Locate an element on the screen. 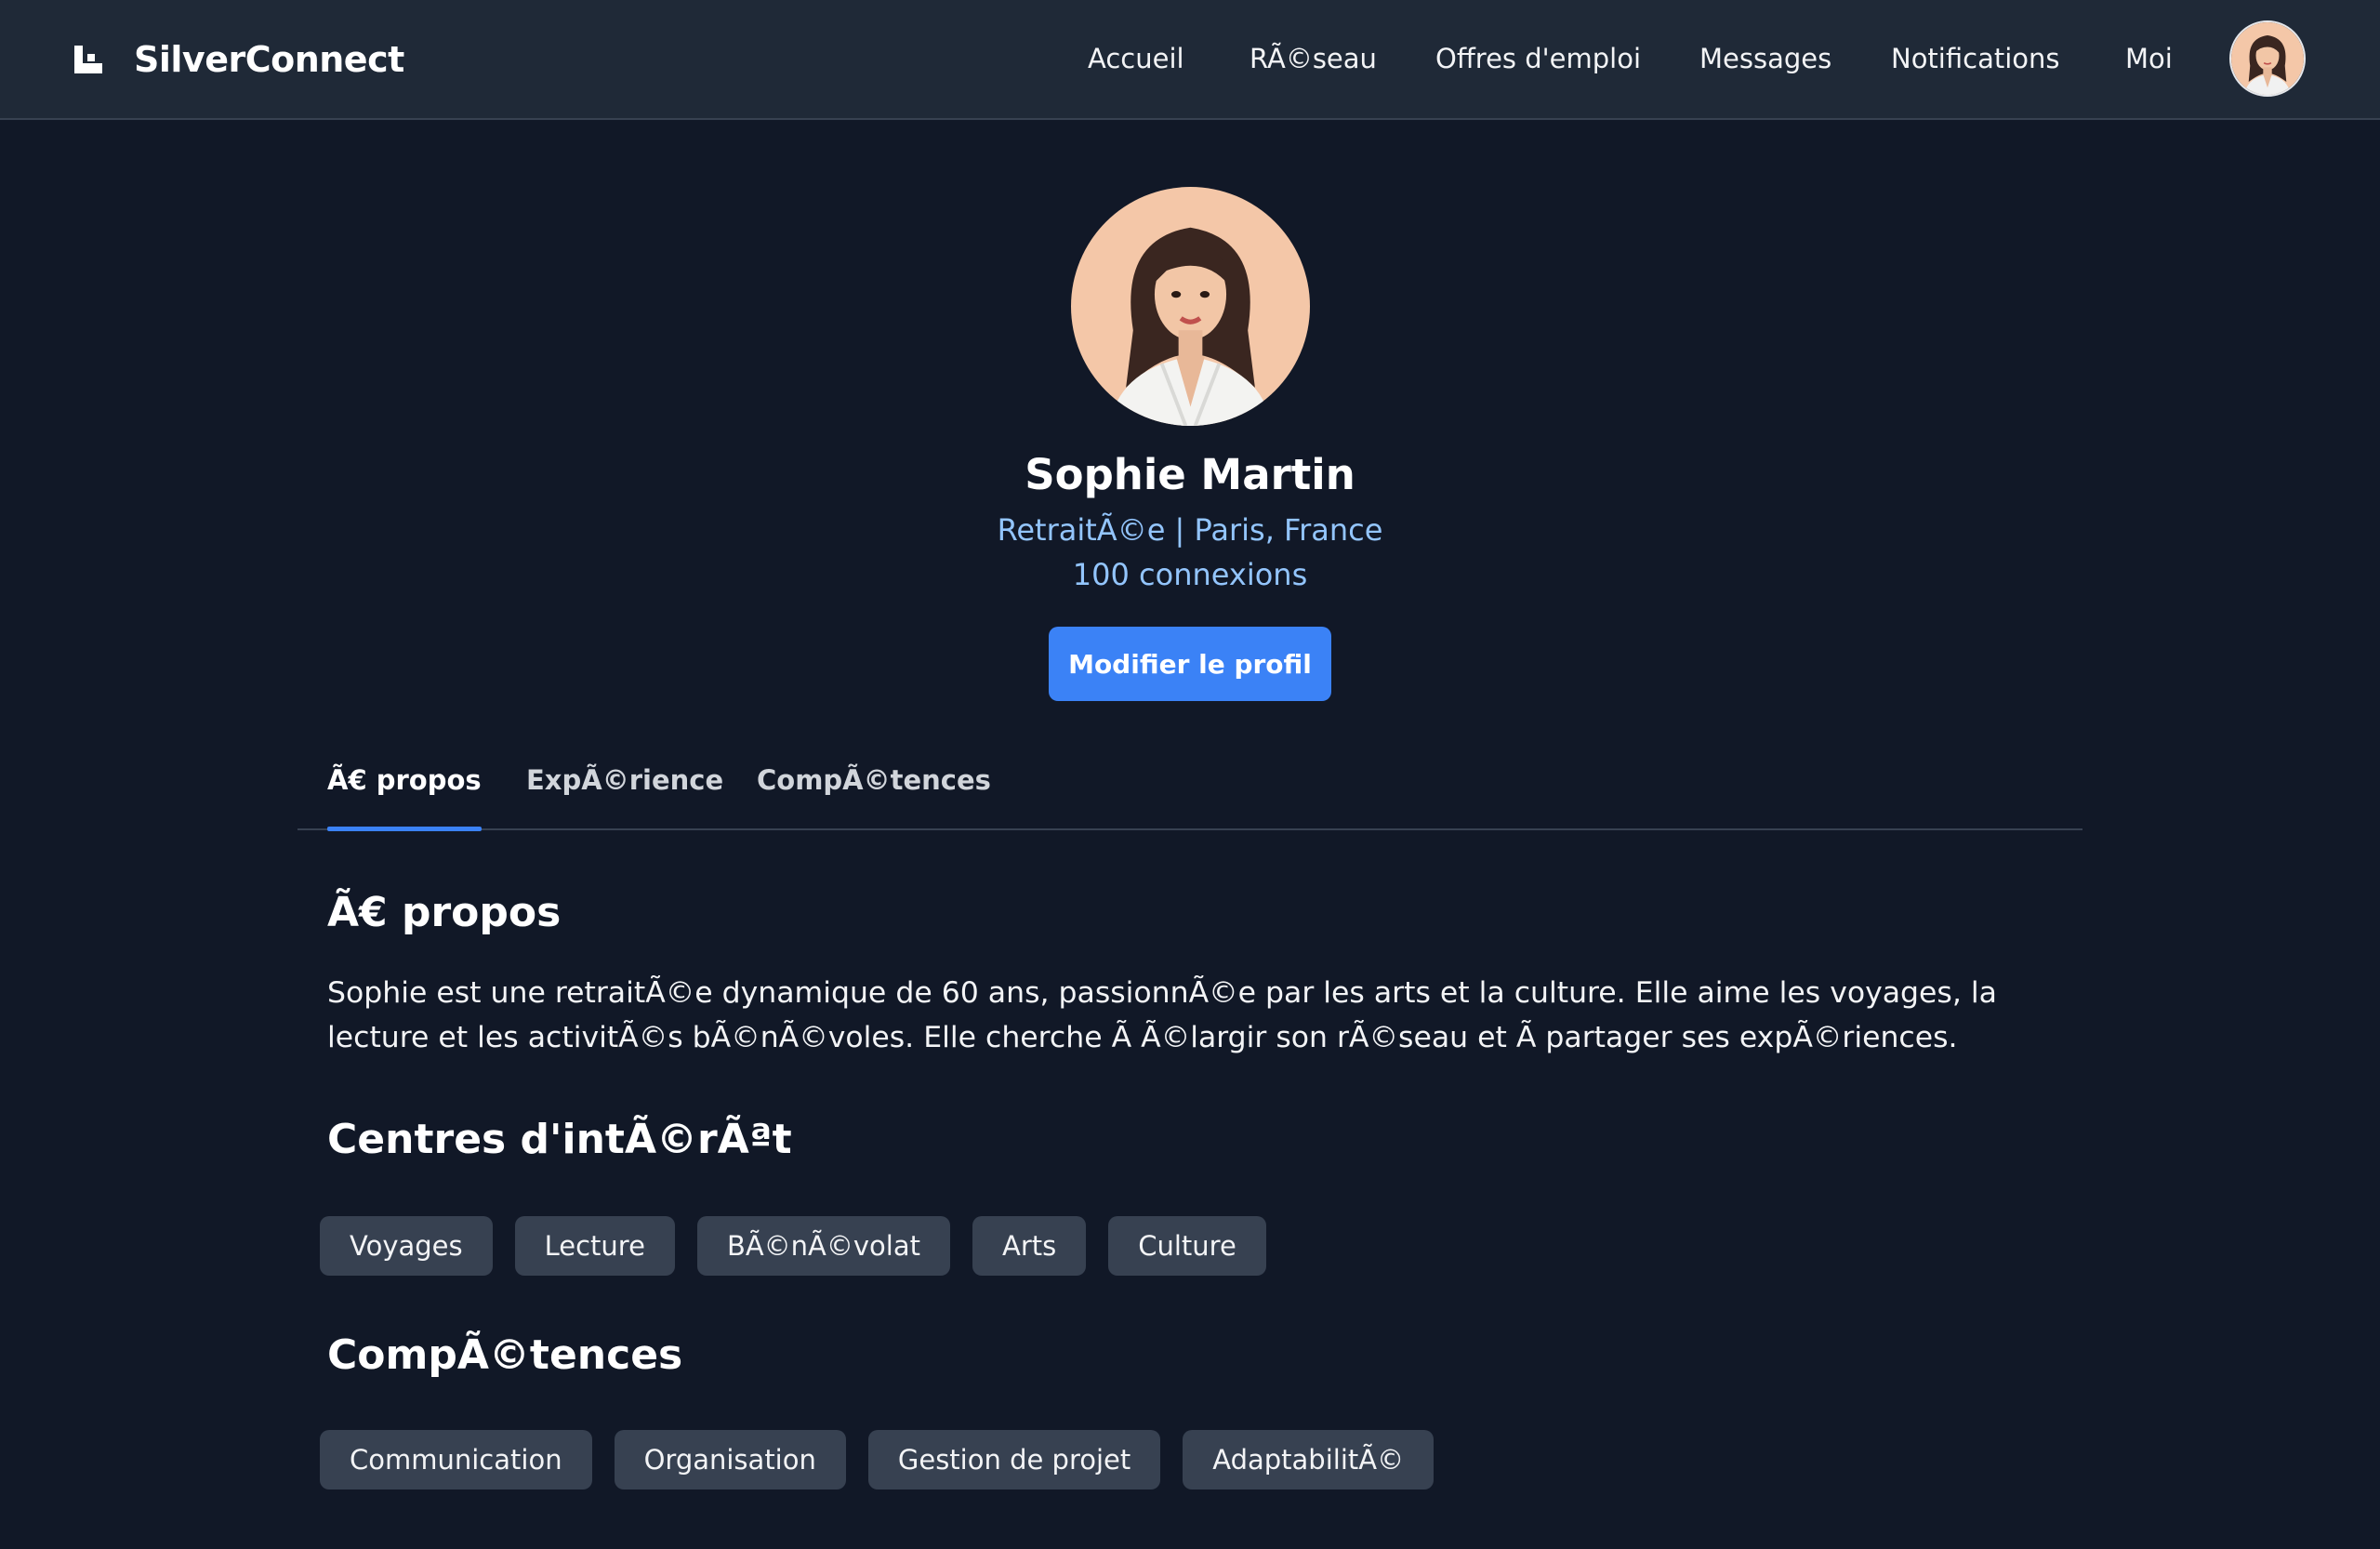 The width and height of the screenshot is (2380, 1549). interests-list: Voyages Lecture BÃ©nÃ©volat Arts Culture is located at coordinates (793, 1246).